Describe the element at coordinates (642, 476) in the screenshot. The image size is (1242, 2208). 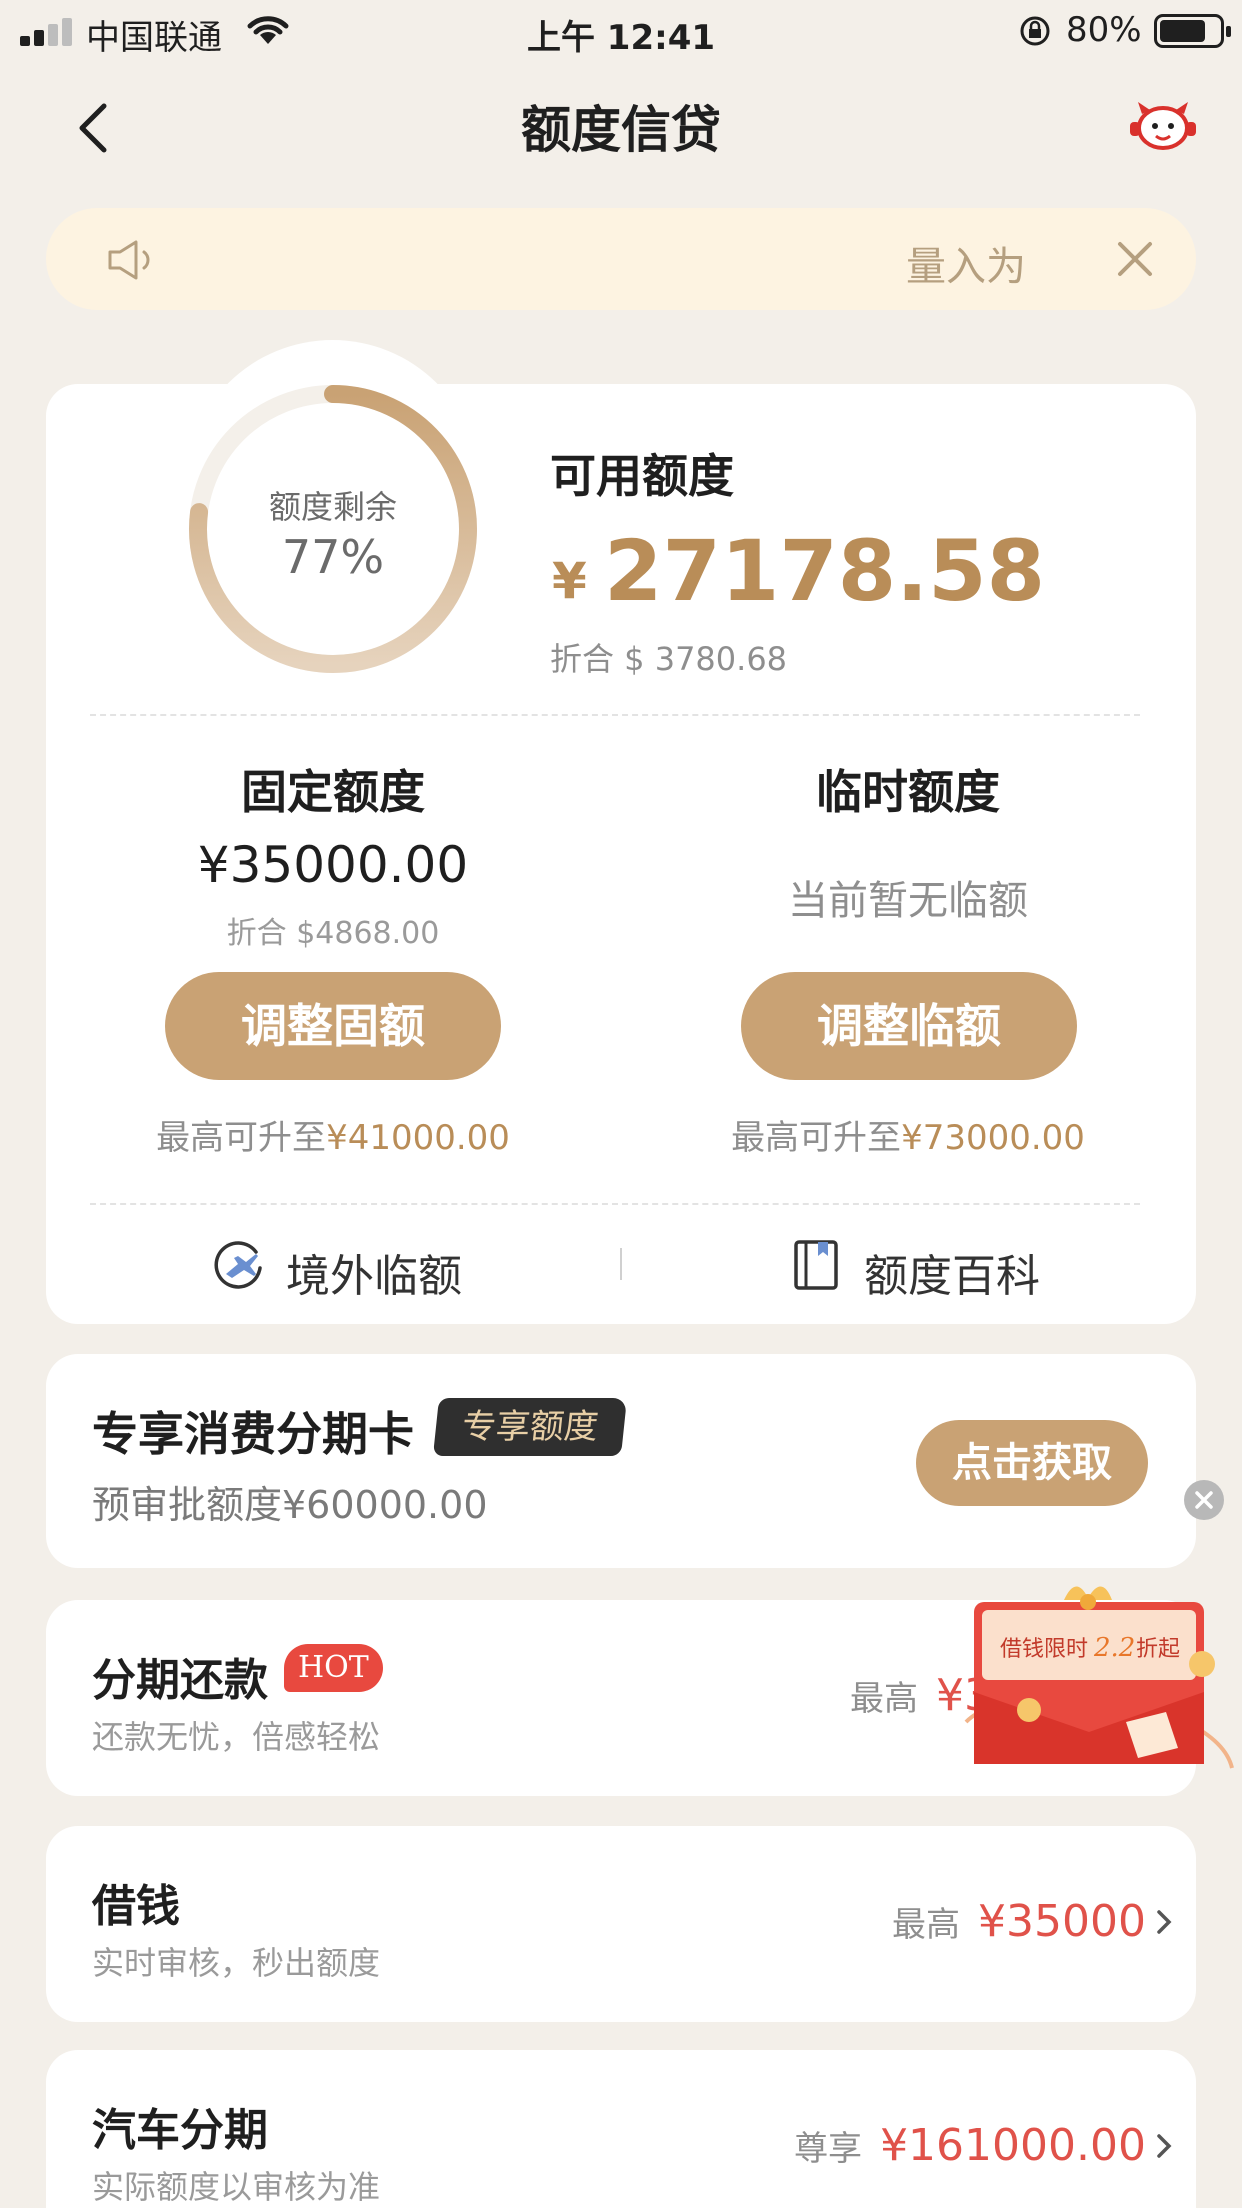
I see `available-credit-label: 可用额度` at that location.